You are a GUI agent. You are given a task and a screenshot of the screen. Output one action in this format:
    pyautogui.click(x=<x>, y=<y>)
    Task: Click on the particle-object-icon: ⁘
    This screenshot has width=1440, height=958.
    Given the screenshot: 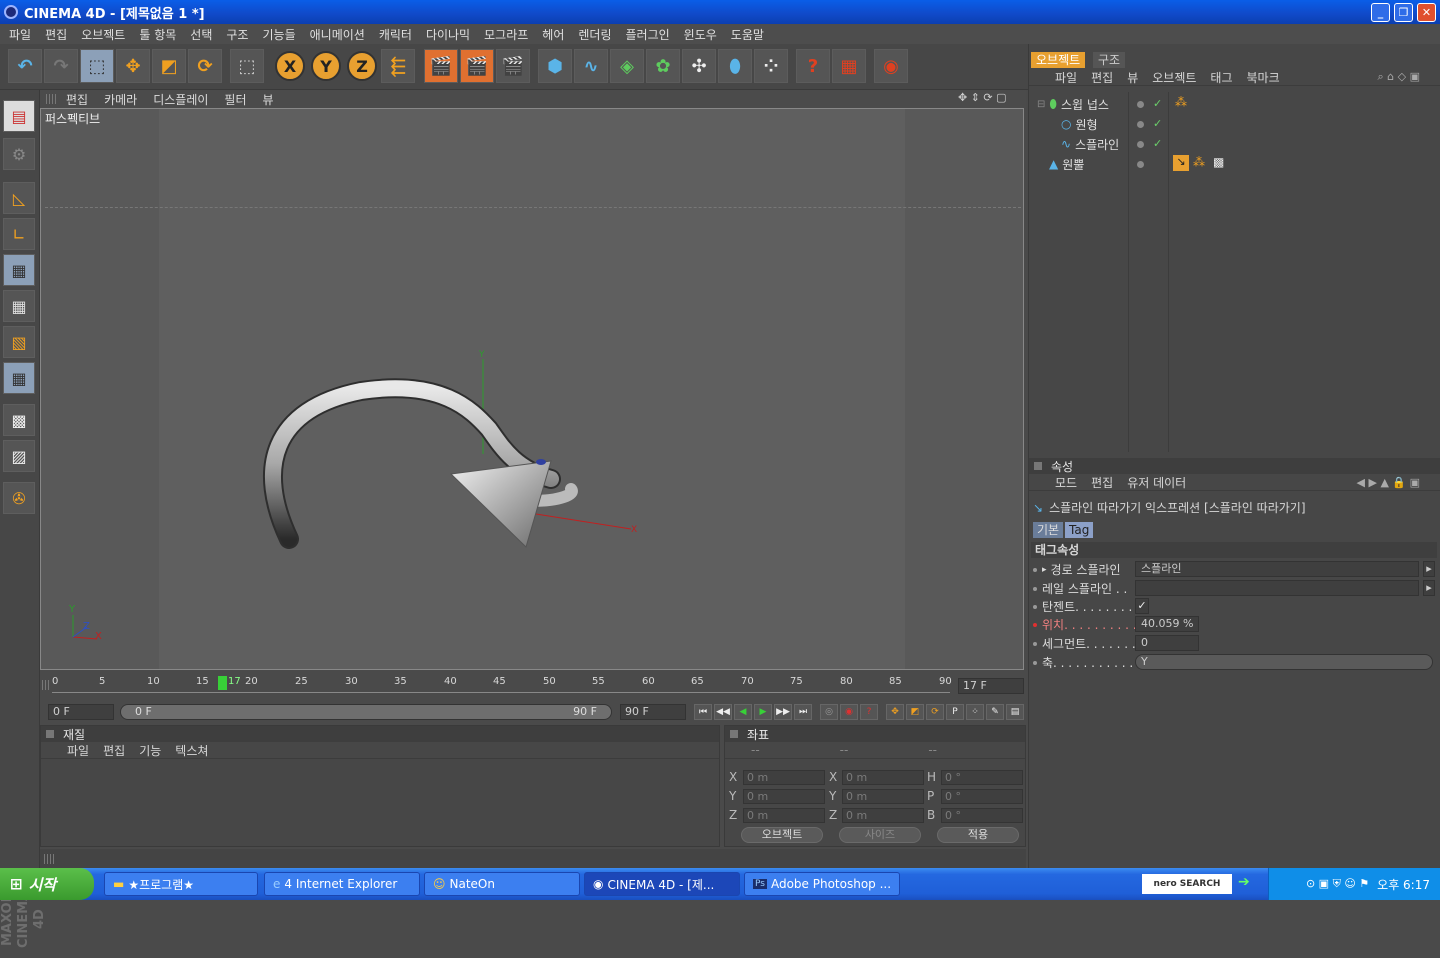 What is the action you would take?
    pyautogui.click(x=771, y=66)
    